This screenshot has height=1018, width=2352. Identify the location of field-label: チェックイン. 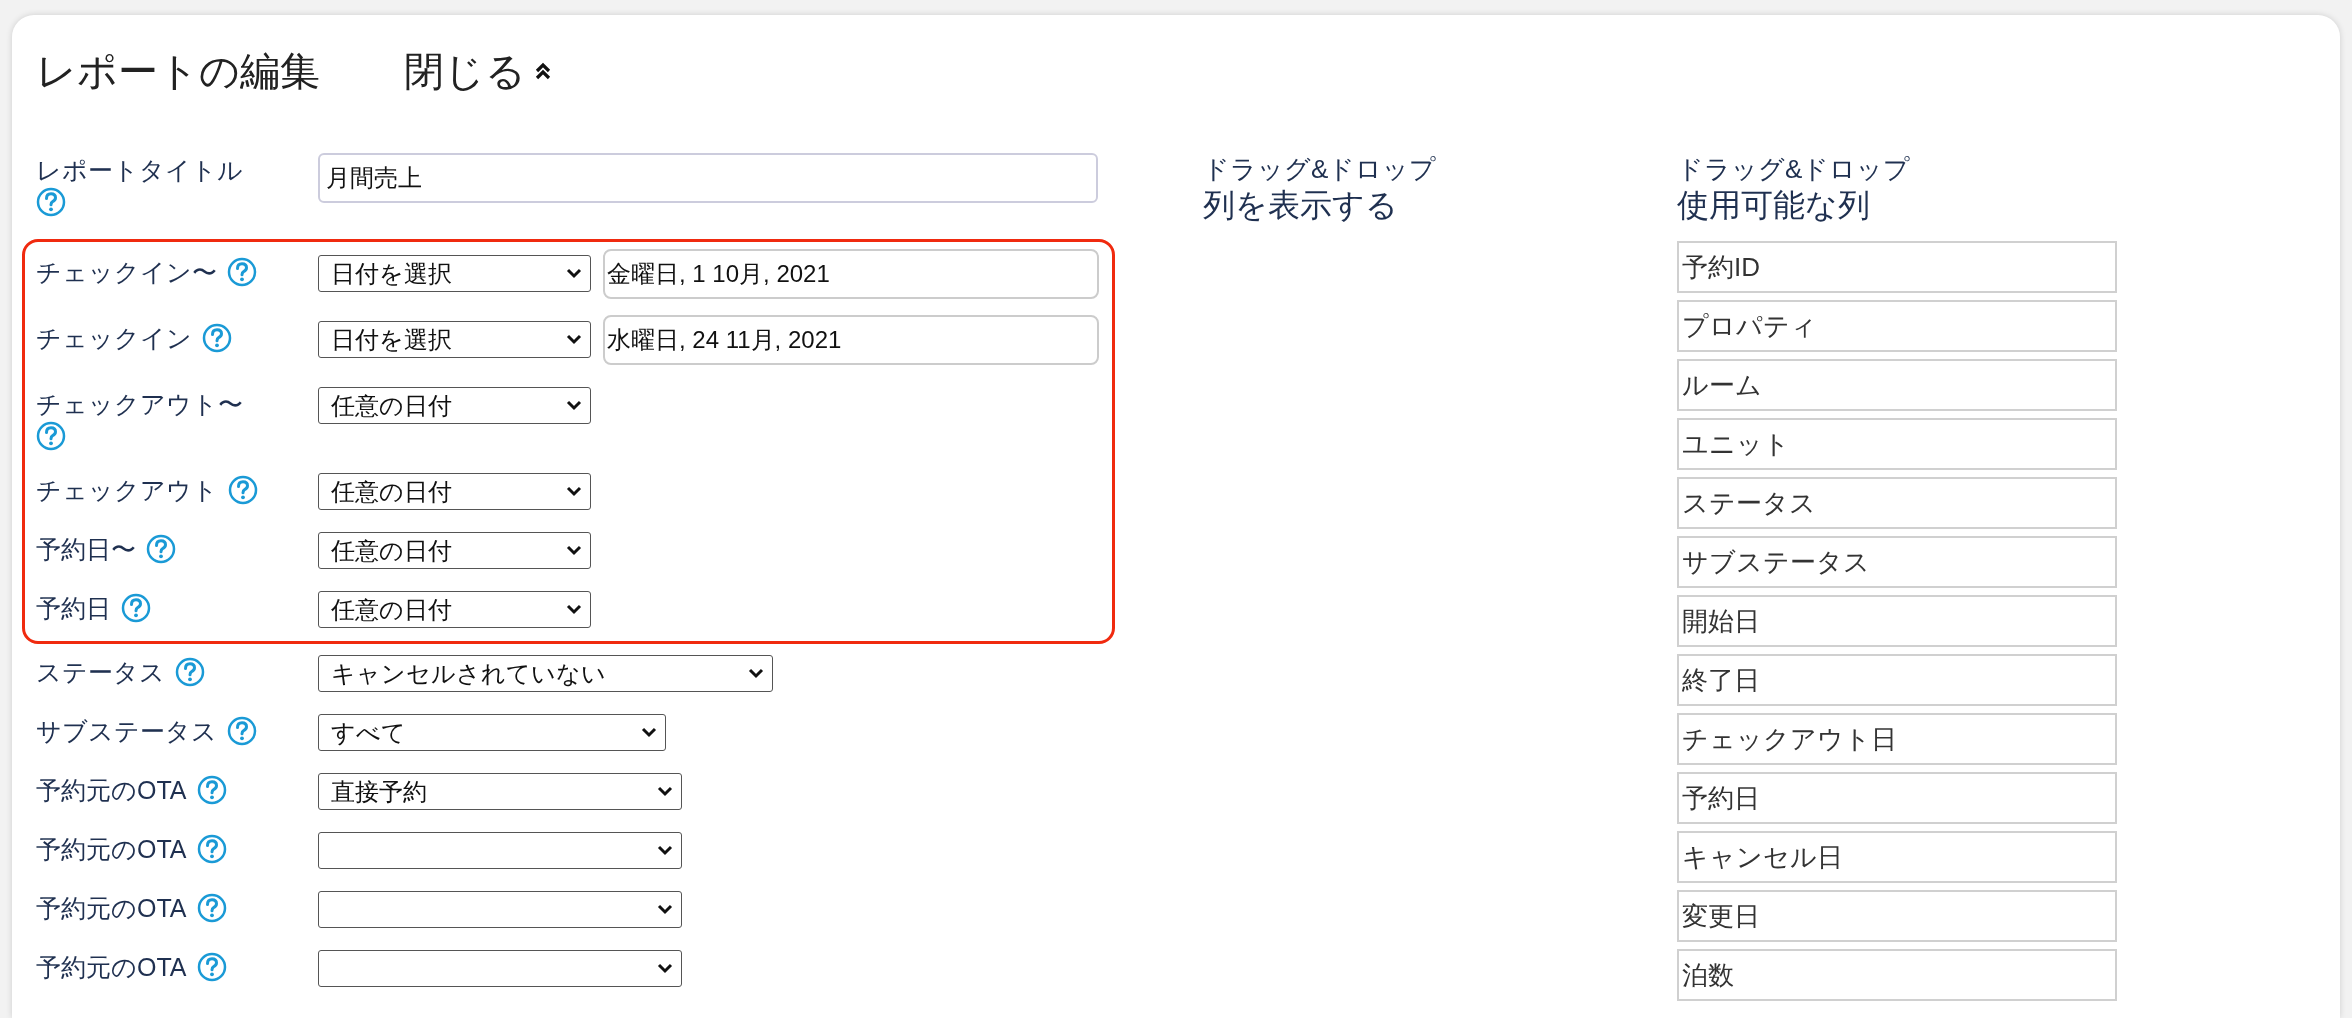
(114, 338).